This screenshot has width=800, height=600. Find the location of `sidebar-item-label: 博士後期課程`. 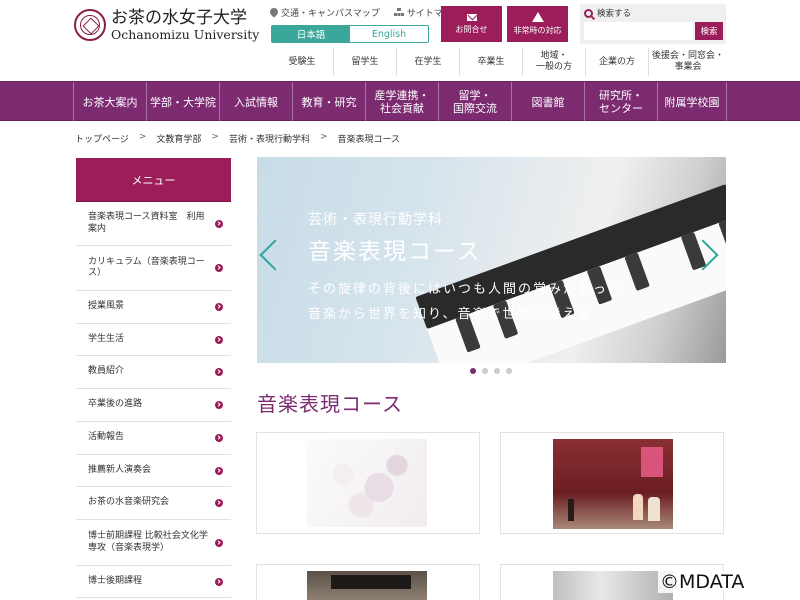

sidebar-item-label: 博士後期課程 is located at coordinates (115, 580).